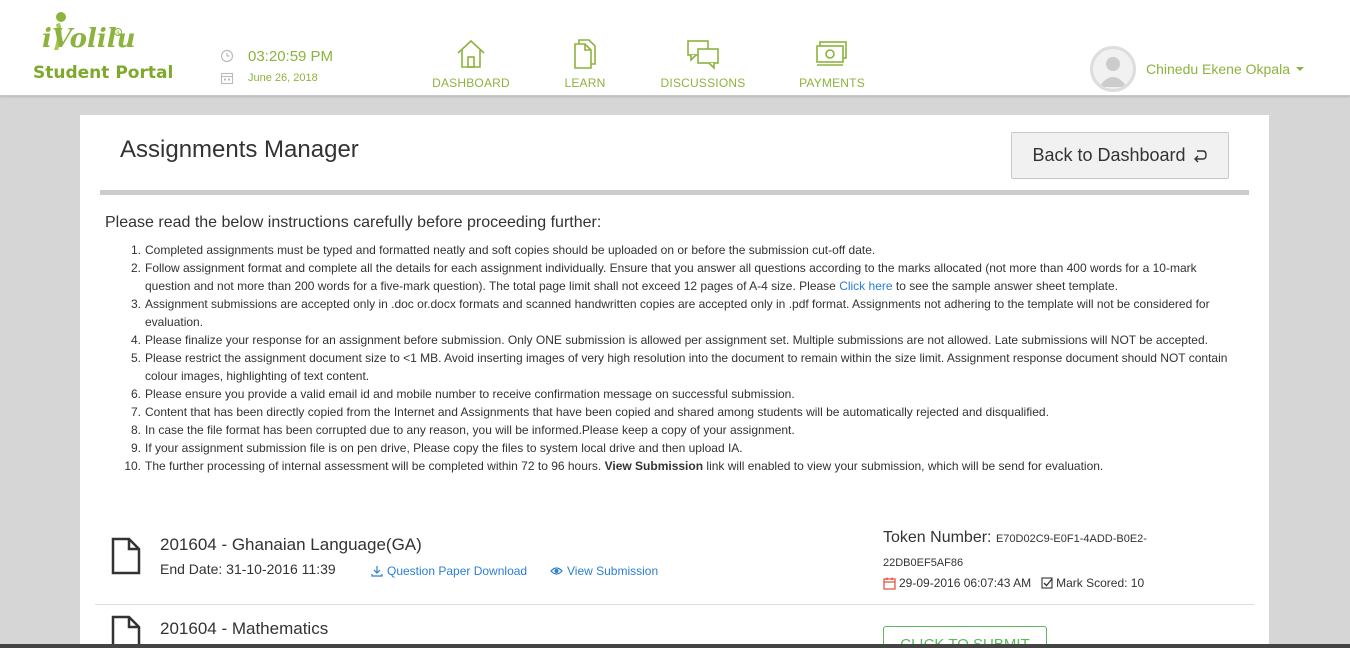 This screenshot has width=1350, height=648. Describe the element at coordinates (135, 448) in the screenshot. I see `instruction-number: 9.` at that location.